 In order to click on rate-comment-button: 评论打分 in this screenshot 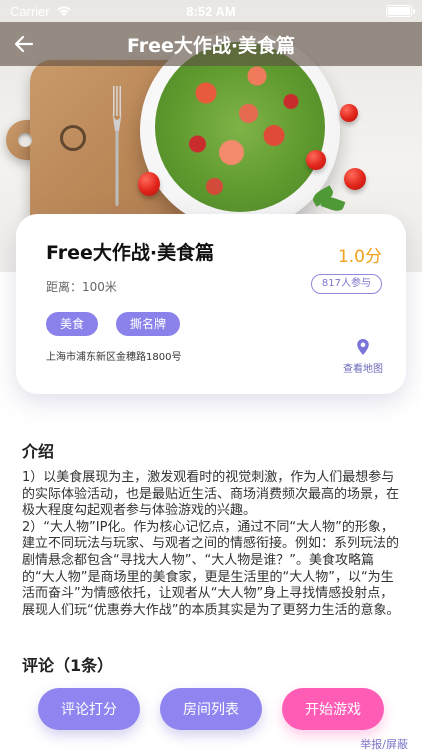, I will do `click(89, 709)`.